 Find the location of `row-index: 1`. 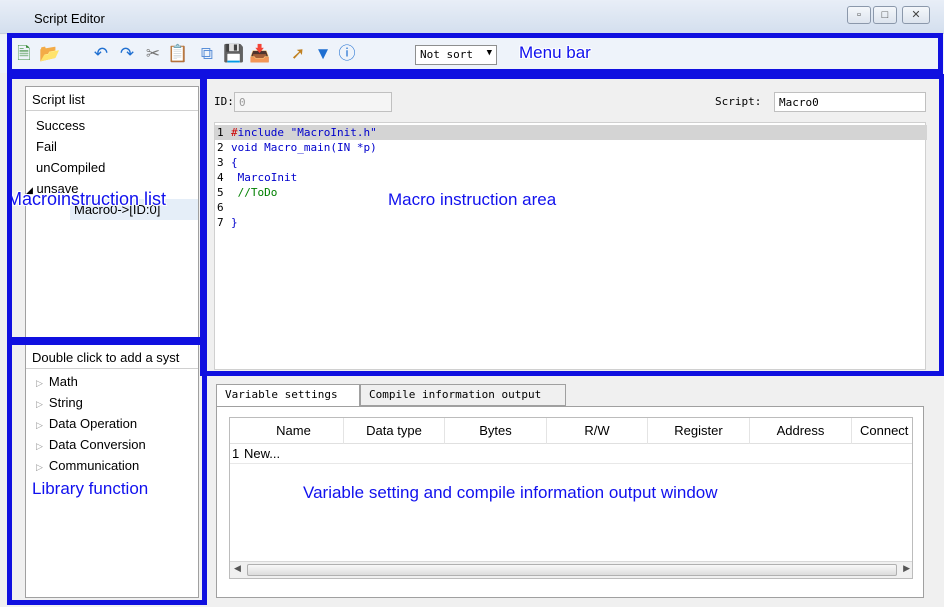

row-index: 1 is located at coordinates (236, 453).